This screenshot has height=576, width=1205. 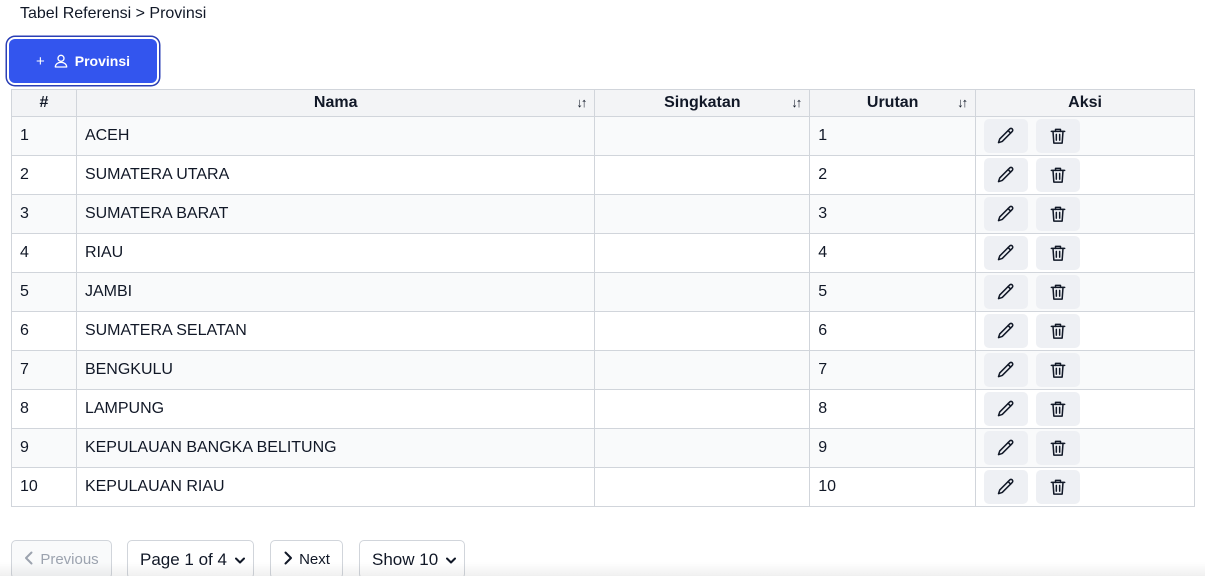 What do you see at coordinates (893, 136) in the screenshot?
I see `cell-urutan: 1` at bounding box center [893, 136].